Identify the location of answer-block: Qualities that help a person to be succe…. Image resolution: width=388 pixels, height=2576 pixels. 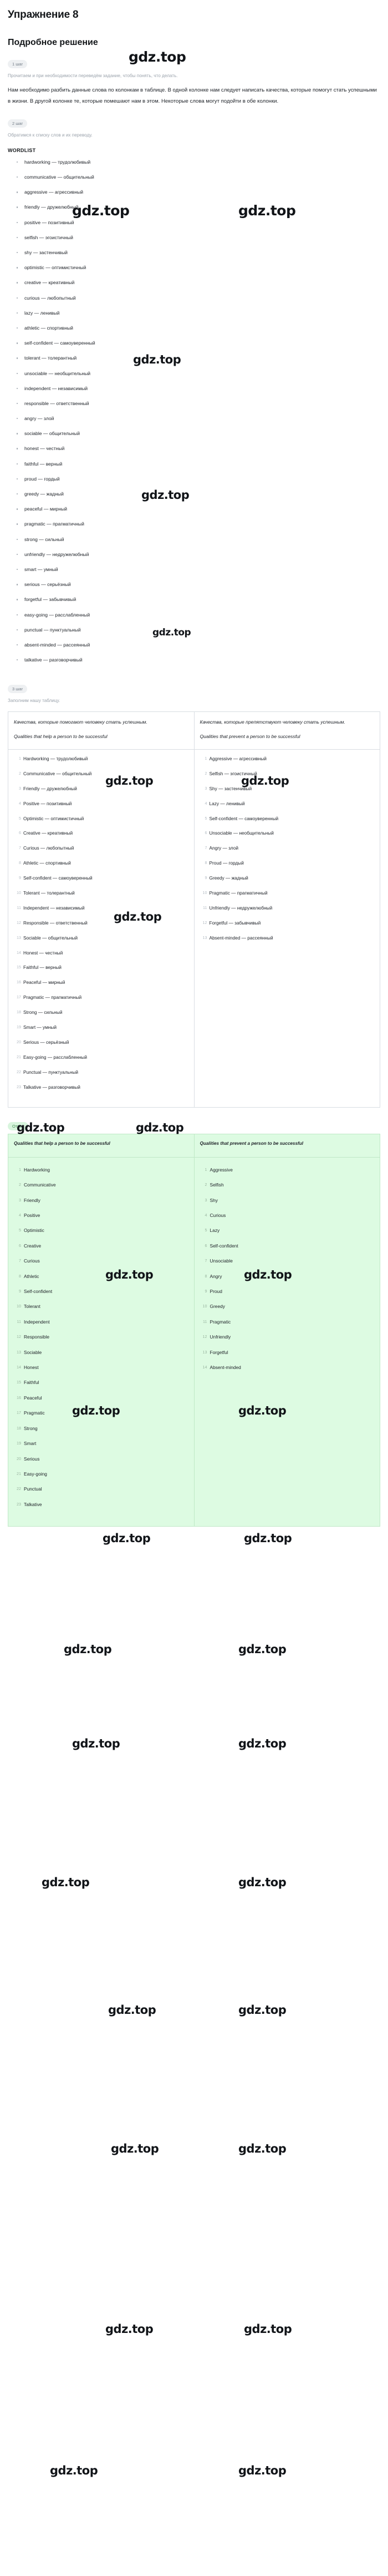
(194, 1330).